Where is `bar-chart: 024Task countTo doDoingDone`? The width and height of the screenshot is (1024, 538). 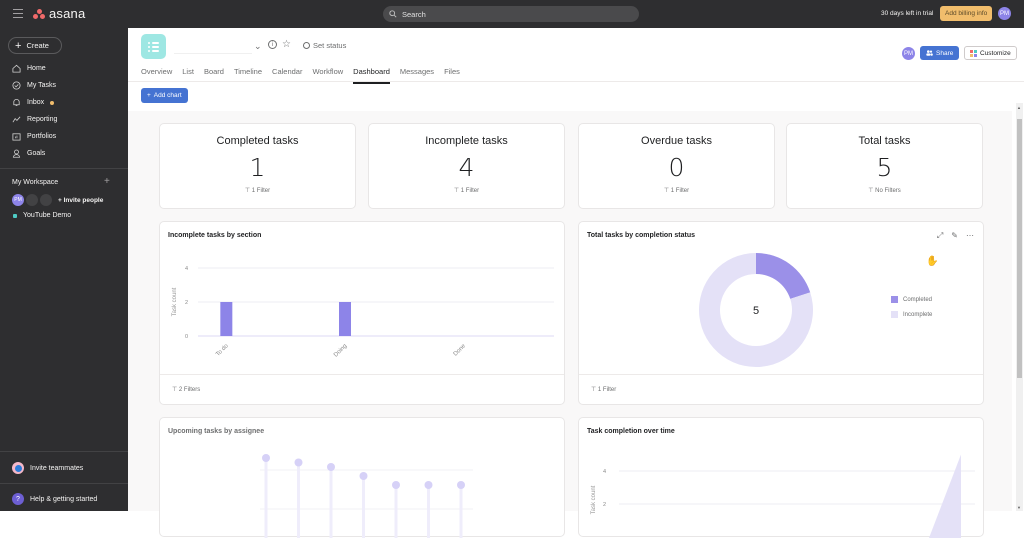
bar-chart: 024Task countTo doDoingDone is located at coordinates (363, 297).